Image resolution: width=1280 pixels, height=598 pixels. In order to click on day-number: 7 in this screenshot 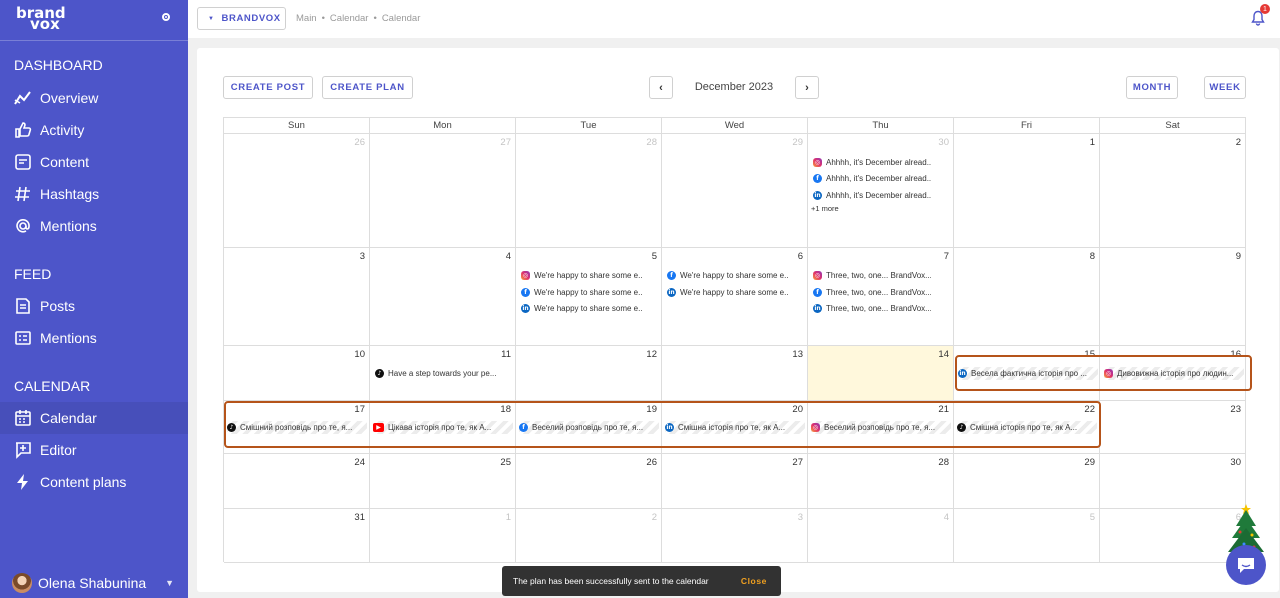, I will do `click(946, 256)`.